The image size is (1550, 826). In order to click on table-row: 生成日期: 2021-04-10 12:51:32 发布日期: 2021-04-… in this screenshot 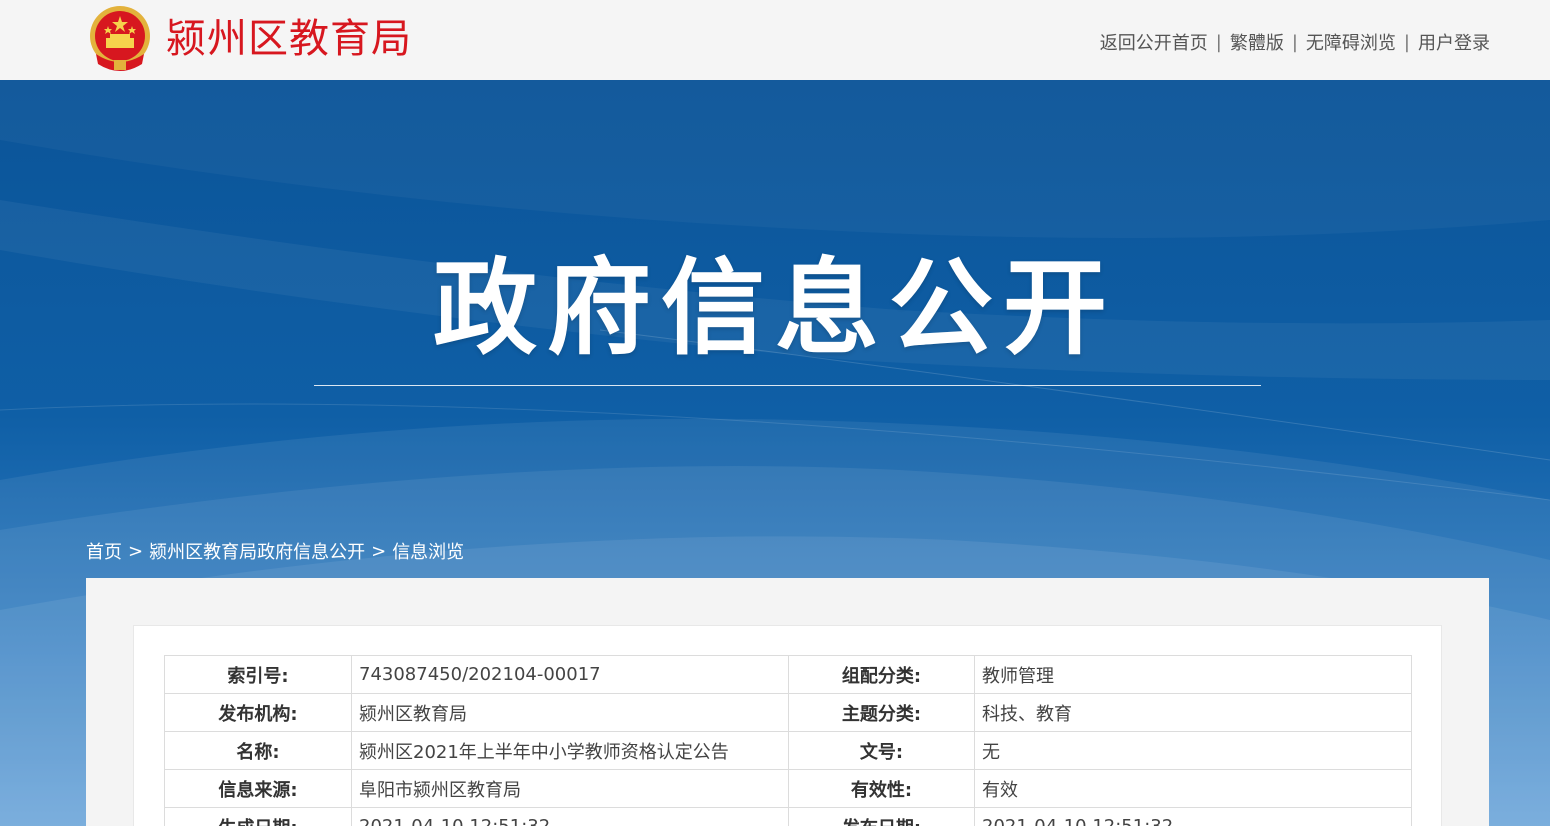, I will do `click(788, 816)`.